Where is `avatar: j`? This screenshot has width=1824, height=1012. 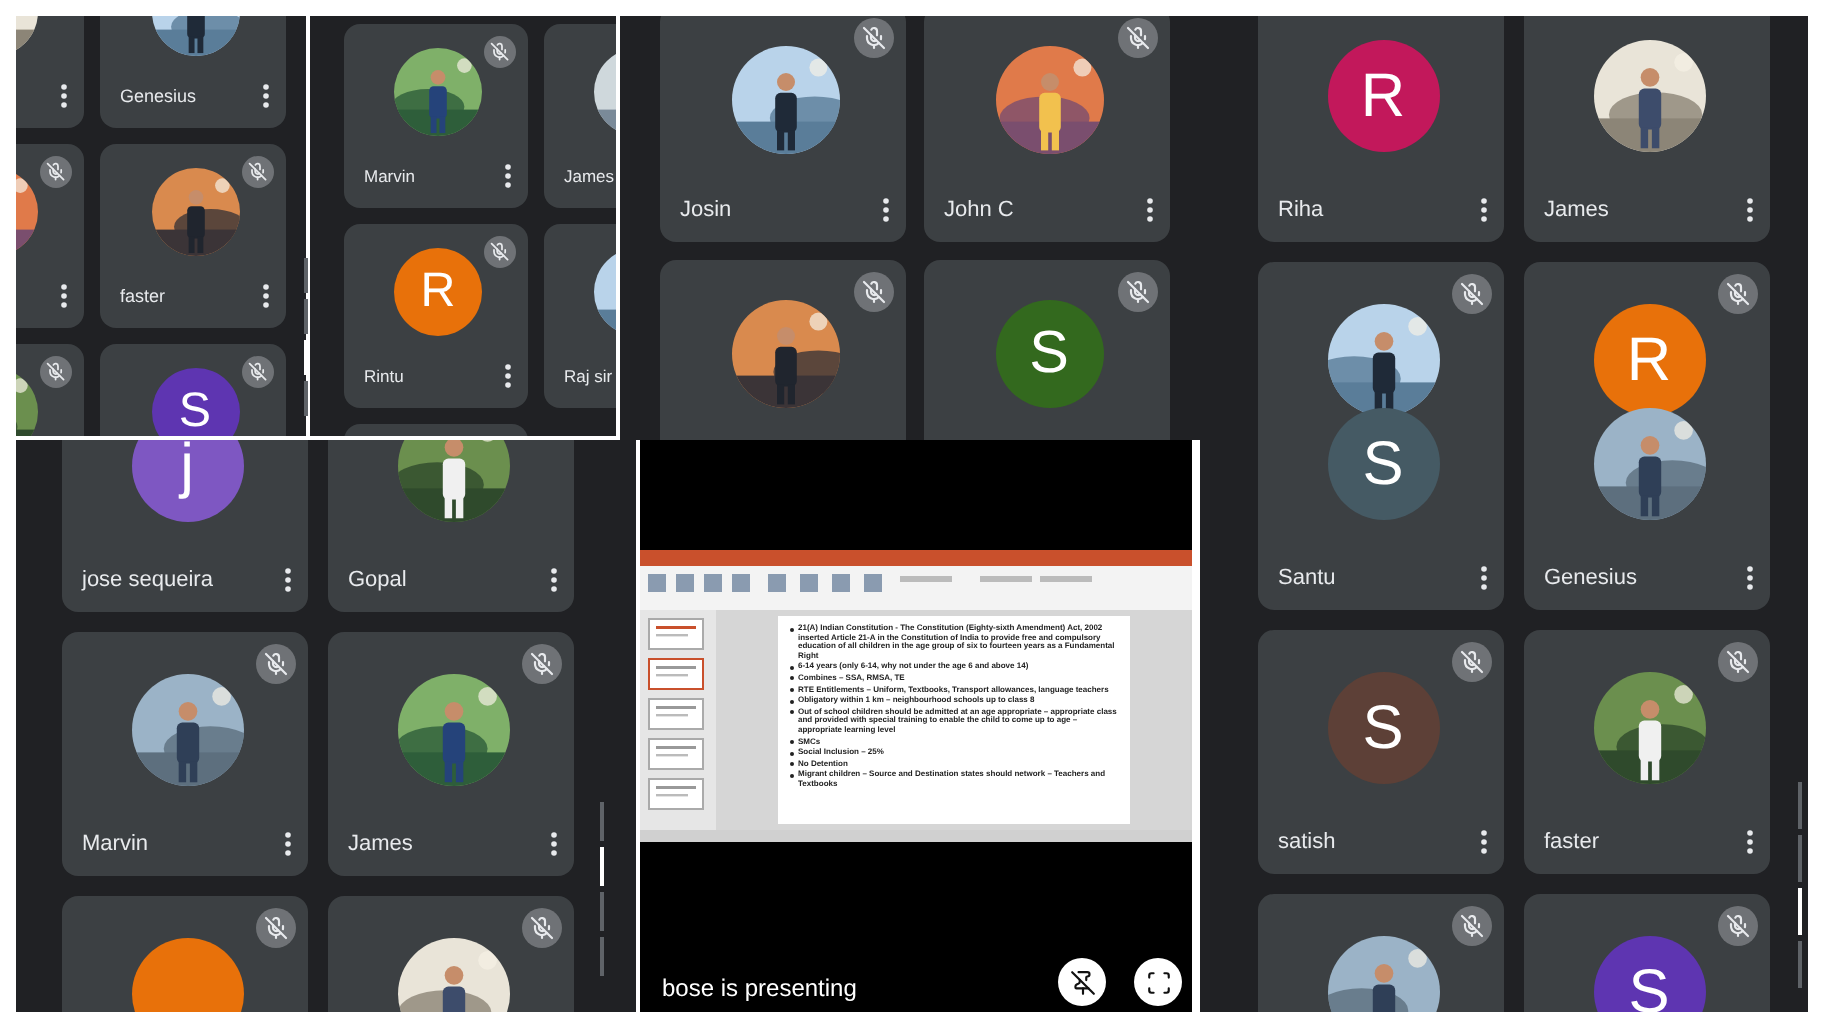 avatar: j is located at coordinates (187, 481).